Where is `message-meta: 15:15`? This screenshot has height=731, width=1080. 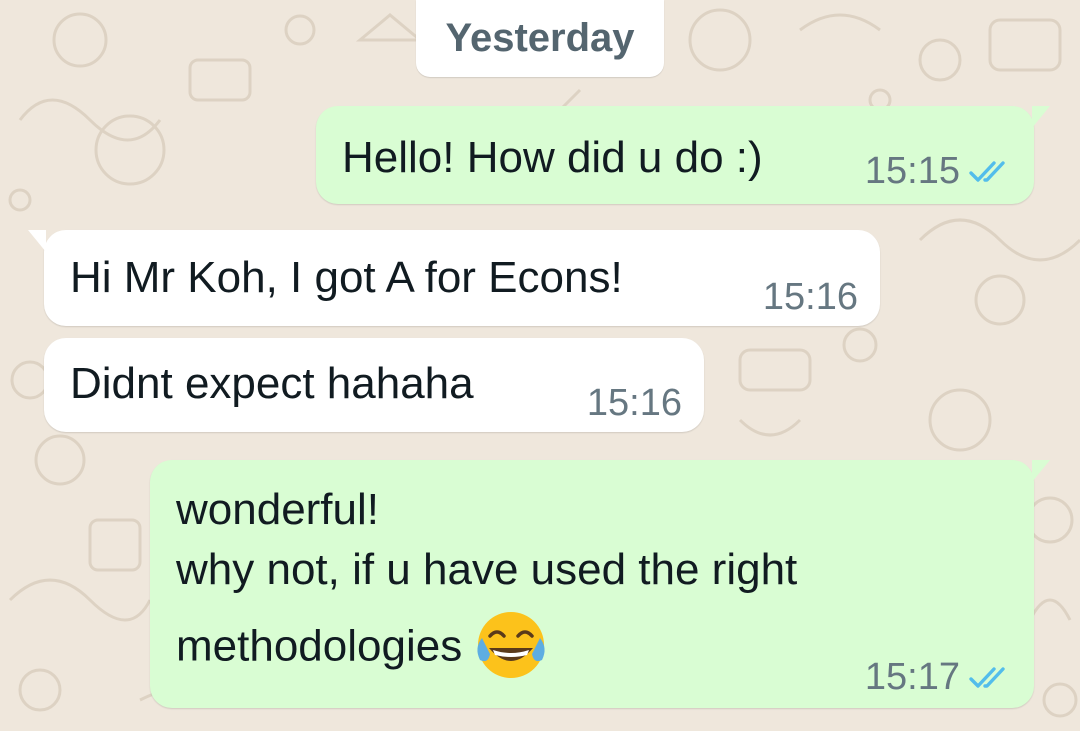 message-meta: 15:15 is located at coordinates (938, 171).